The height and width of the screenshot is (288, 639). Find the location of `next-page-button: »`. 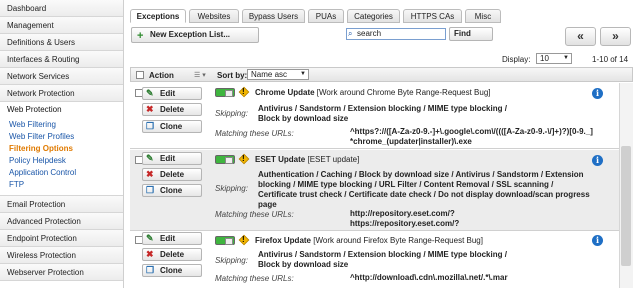

next-page-button: » is located at coordinates (615, 36).